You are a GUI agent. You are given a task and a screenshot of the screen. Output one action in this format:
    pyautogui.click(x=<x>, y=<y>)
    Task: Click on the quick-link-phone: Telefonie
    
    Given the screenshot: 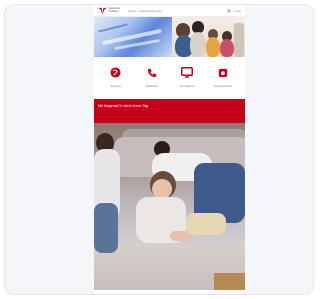 What is the action you would take?
    pyautogui.click(x=152, y=77)
    